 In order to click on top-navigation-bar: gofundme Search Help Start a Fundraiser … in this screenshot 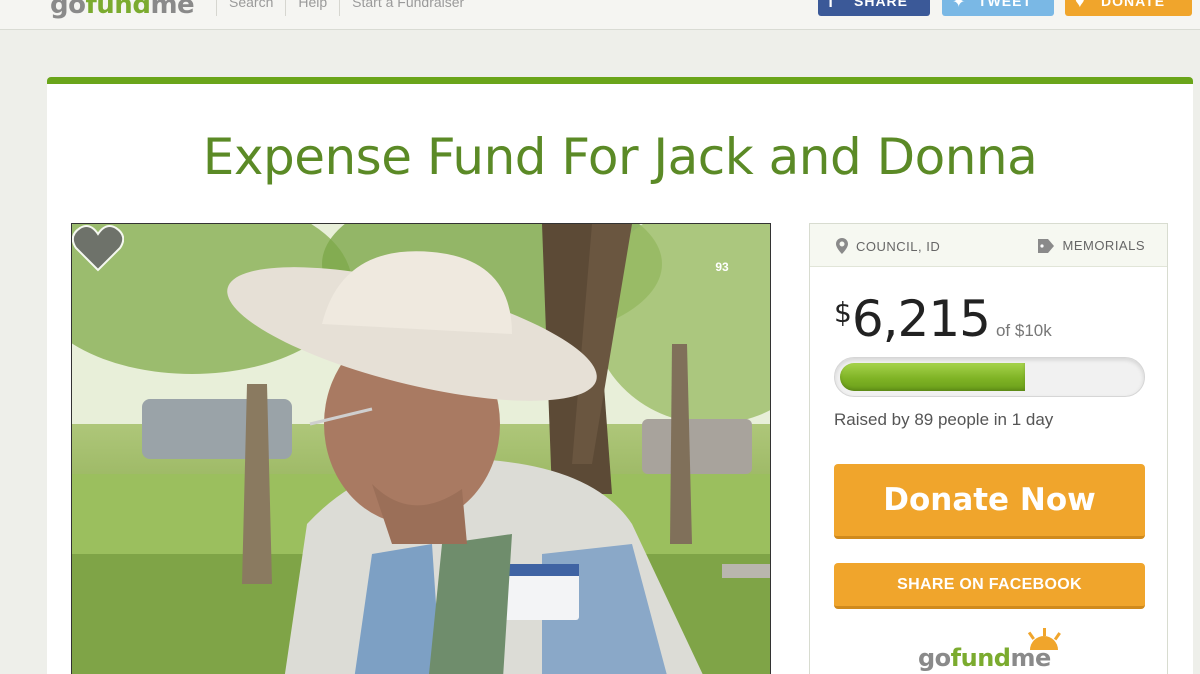, I will do `click(600, 15)`.